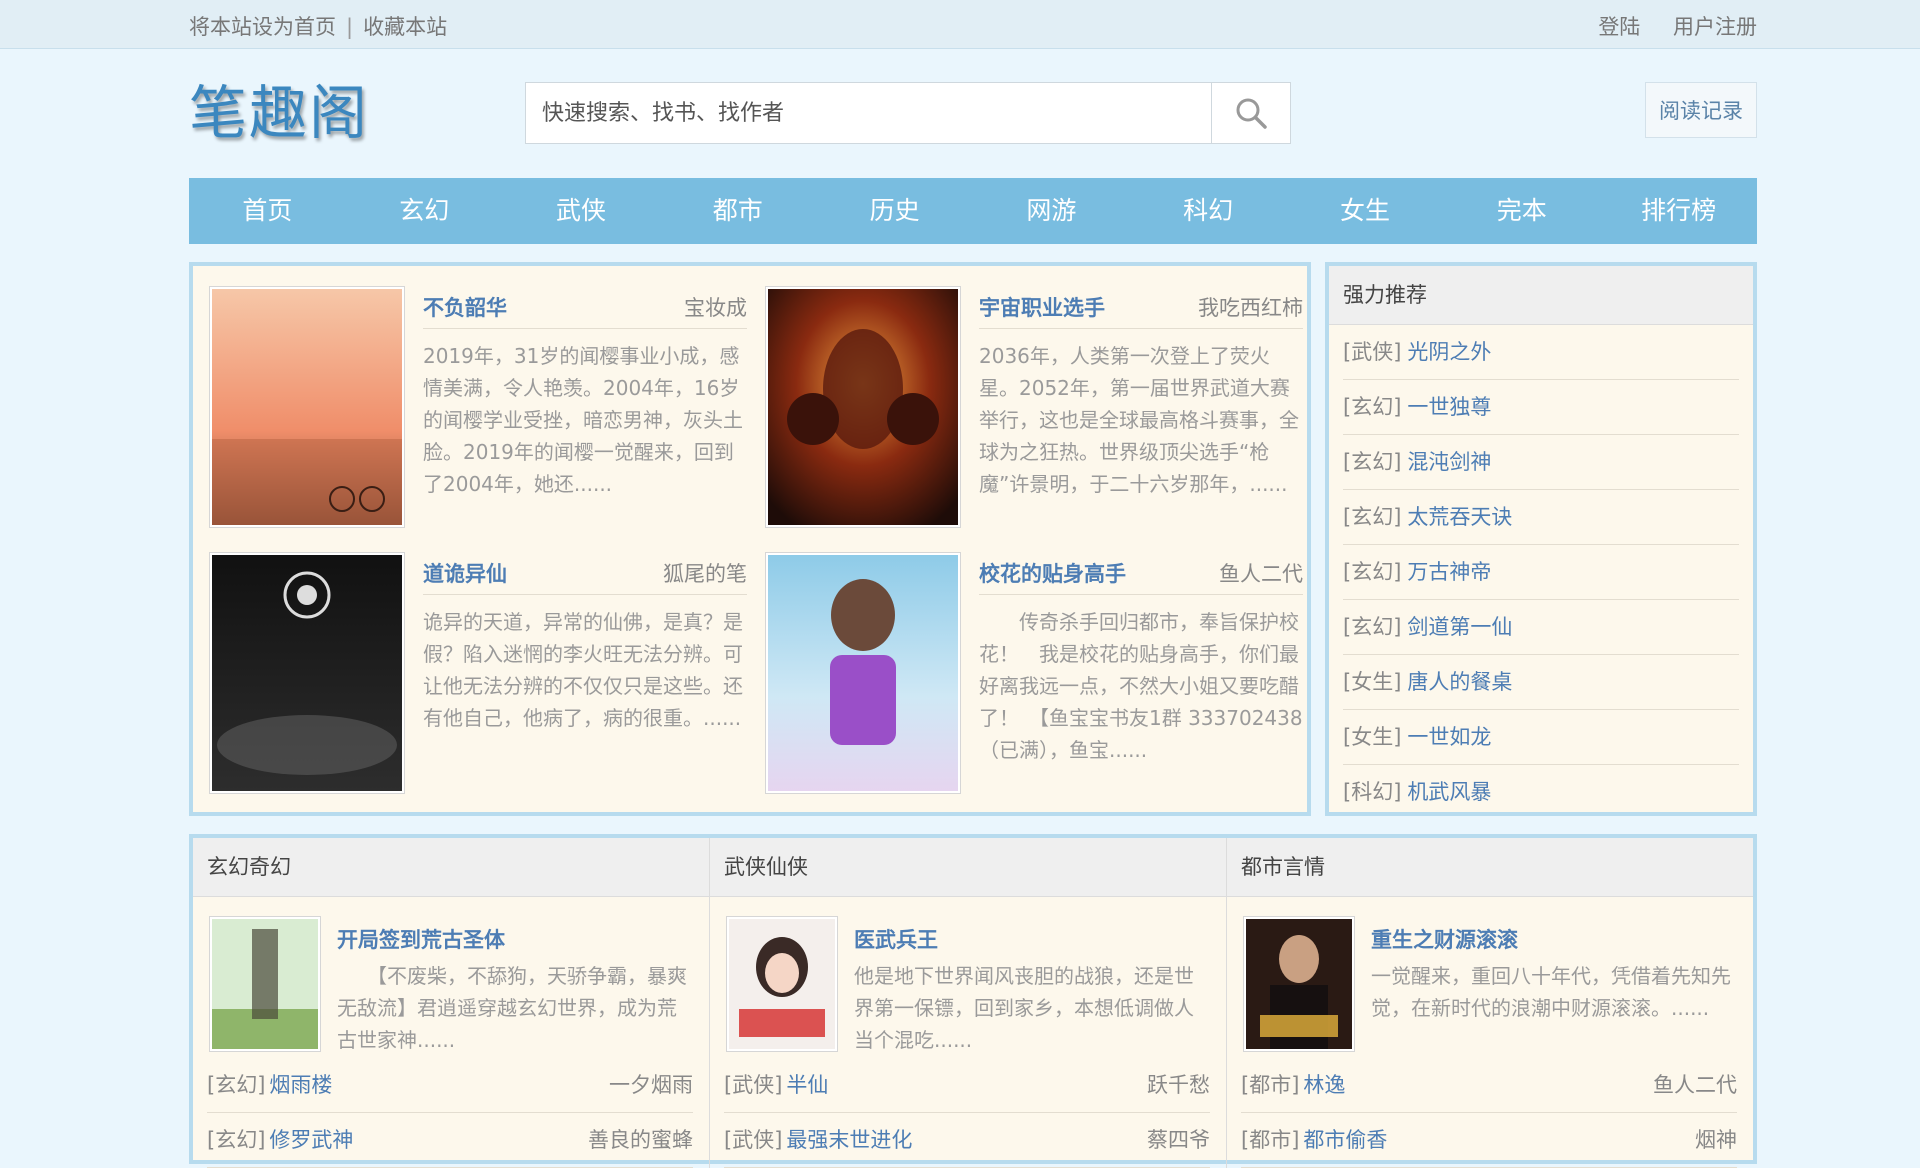  Describe the element at coordinates (1365, 211) in the screenshot. I see `nav-item-nvsheng: 女生` at that location.